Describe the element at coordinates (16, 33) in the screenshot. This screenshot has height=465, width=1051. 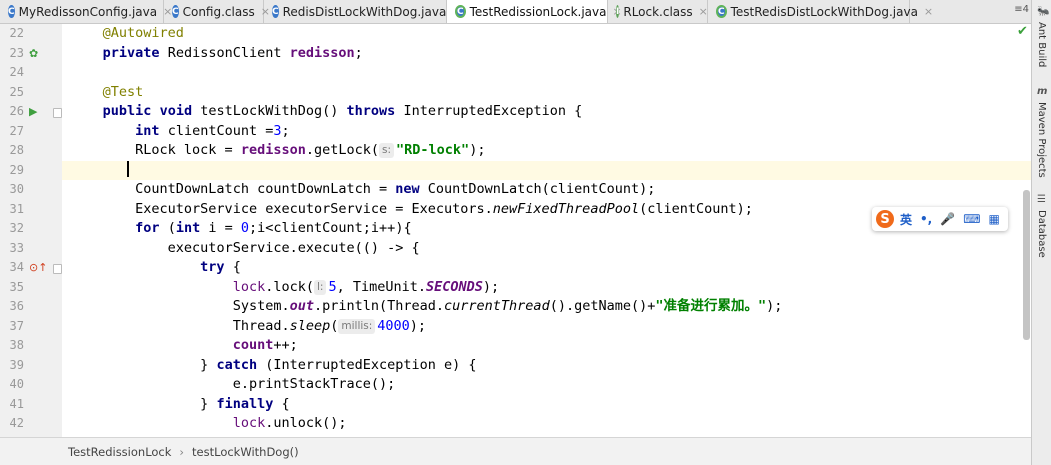
I see `line-number: 22` at that location.